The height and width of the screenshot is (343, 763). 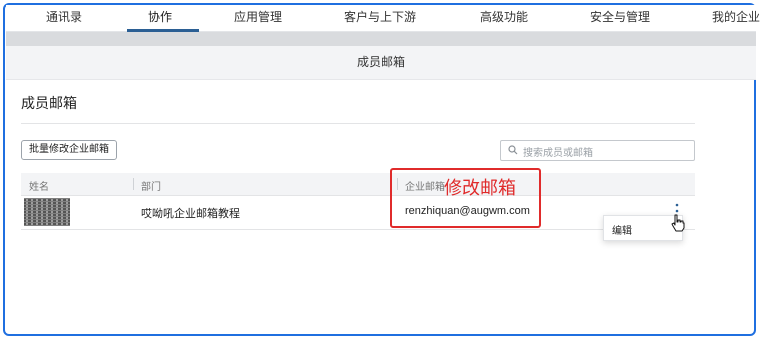 What do you see at coordinates (47, 212) in the screenshot?
I see `avatar` at bounding box center [47, 212].